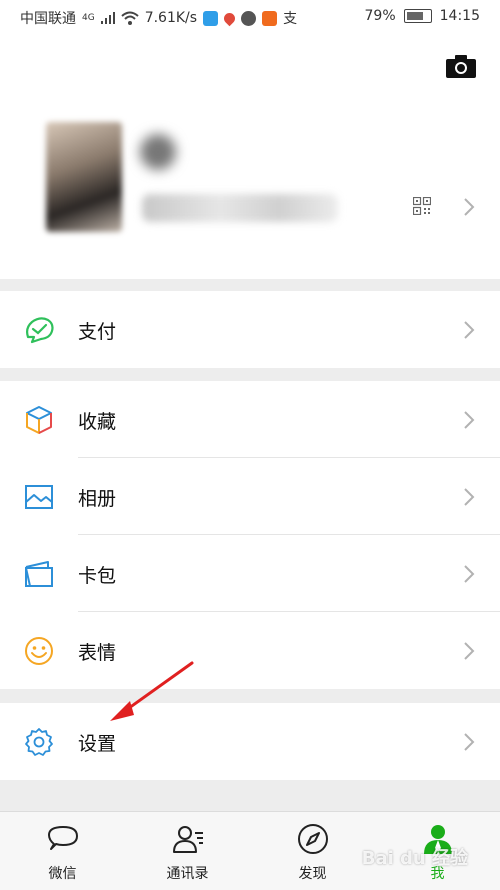 The width and height of the screenshot is (500, 890). What do you see at coordinates (422, 206) in the screenshot?
I see `qr-code-icon` at bounding box center [422, 206].